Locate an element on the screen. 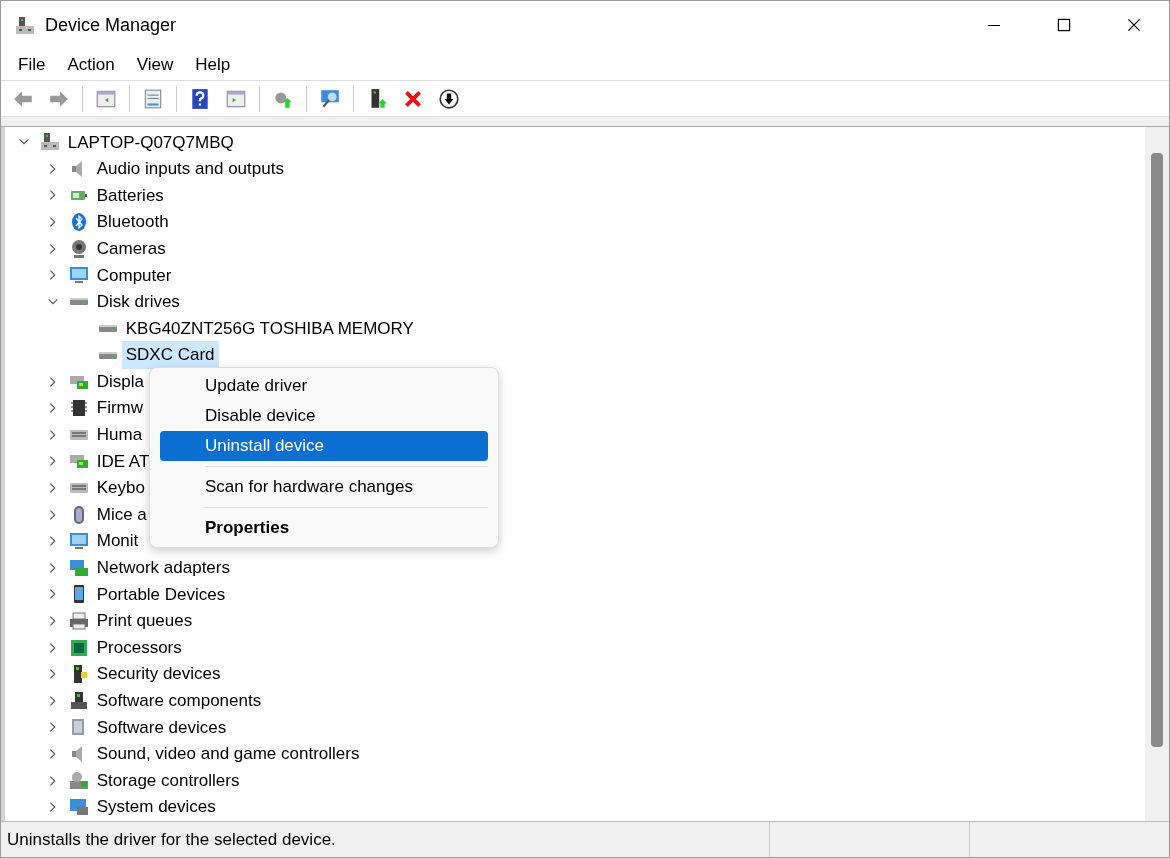 The image size is (1170, 858). menu-item: Uninstall device is located at coordinates (324, 446).